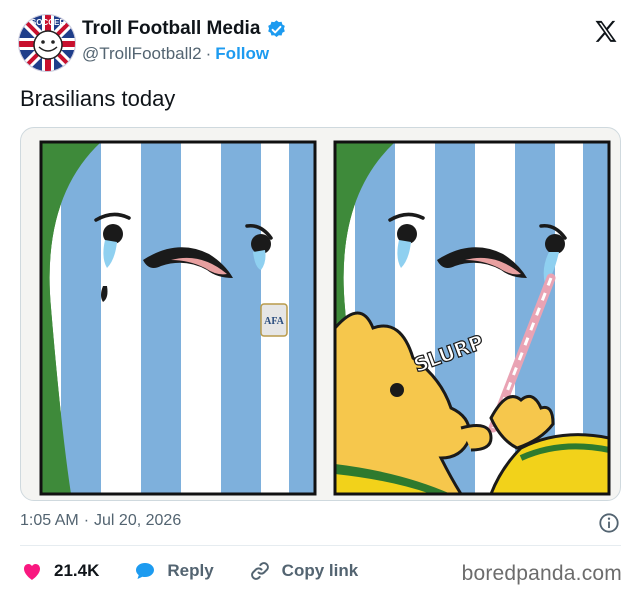 The height and width of the screenshot is (594, 640). I want to click on like-count: 21.4K, so click(77, 570).